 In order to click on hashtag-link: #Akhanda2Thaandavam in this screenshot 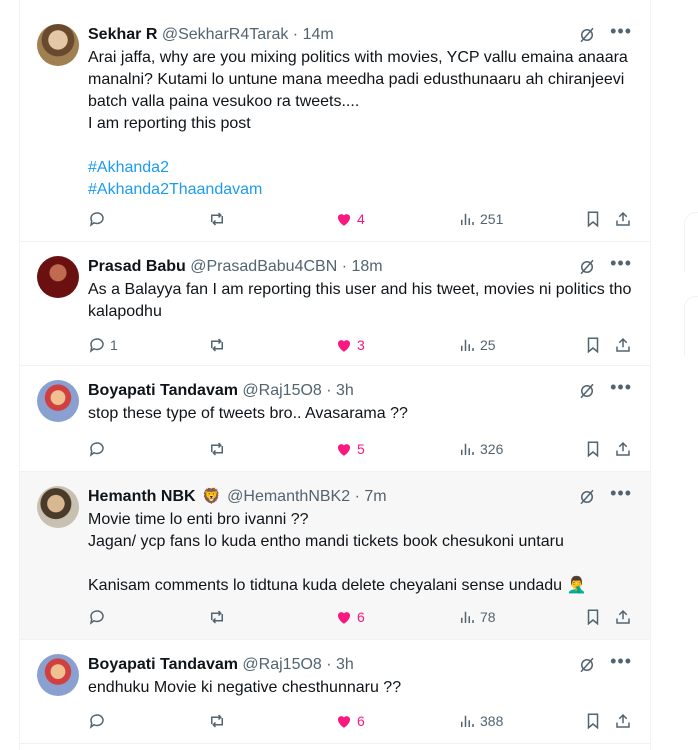, I will do `click(175, 189)`.